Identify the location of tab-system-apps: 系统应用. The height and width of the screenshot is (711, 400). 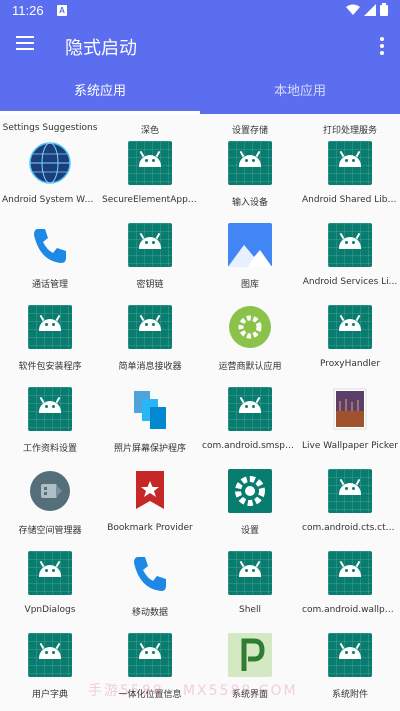
(100, 92).